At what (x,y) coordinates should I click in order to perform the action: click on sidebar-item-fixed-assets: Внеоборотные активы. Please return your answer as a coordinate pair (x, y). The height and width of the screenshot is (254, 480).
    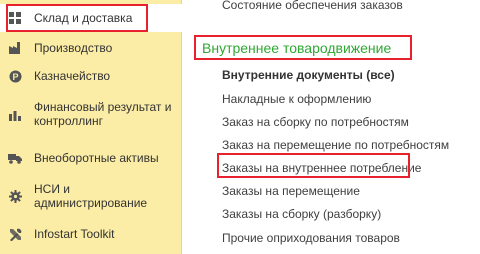
    Looking at the image, I should click on (91, 158).